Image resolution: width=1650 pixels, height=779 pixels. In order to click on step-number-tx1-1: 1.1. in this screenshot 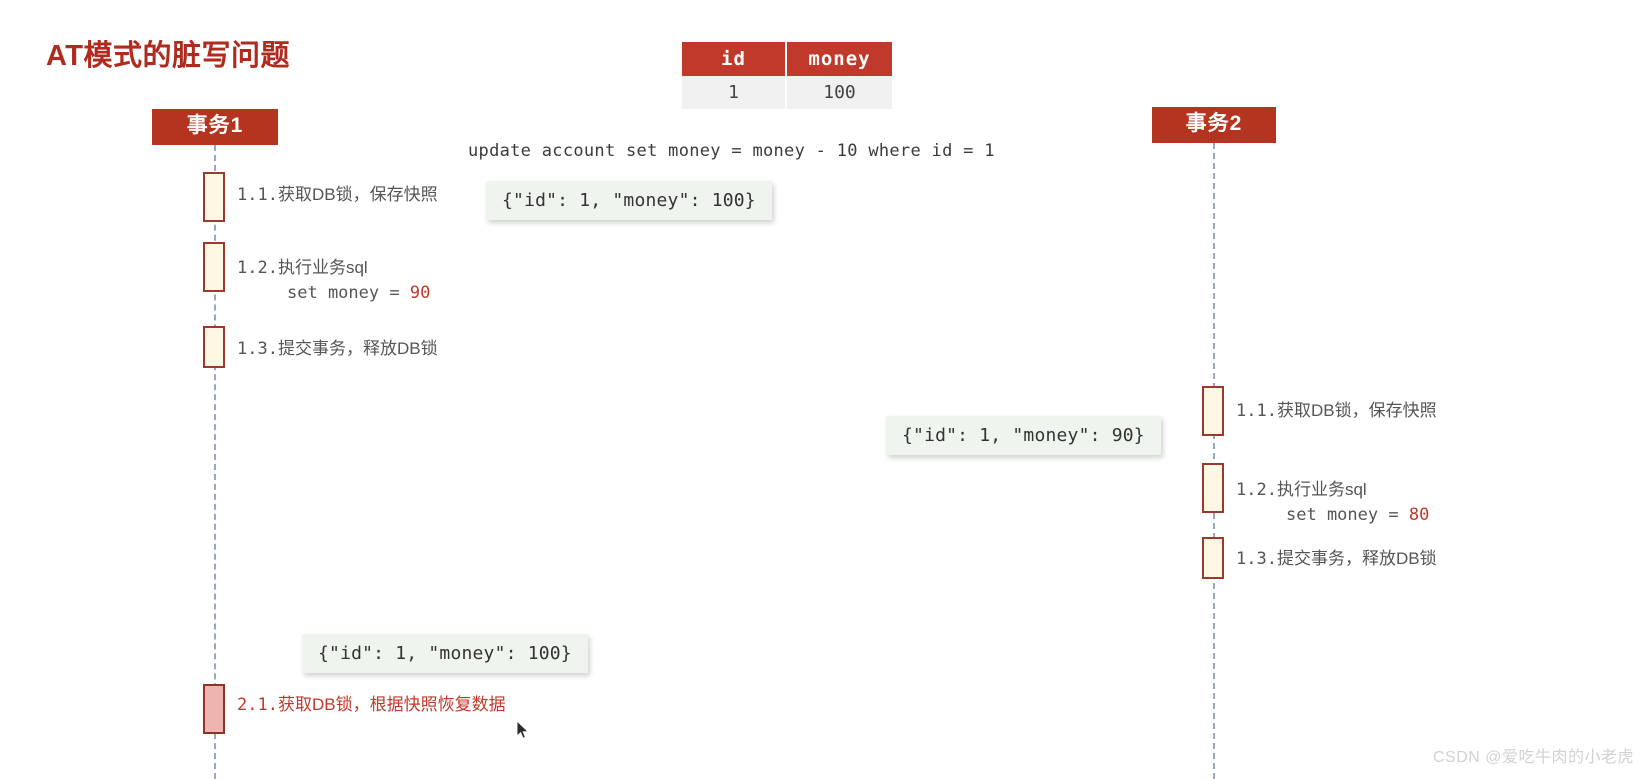, I will do `click(257, 195)`.